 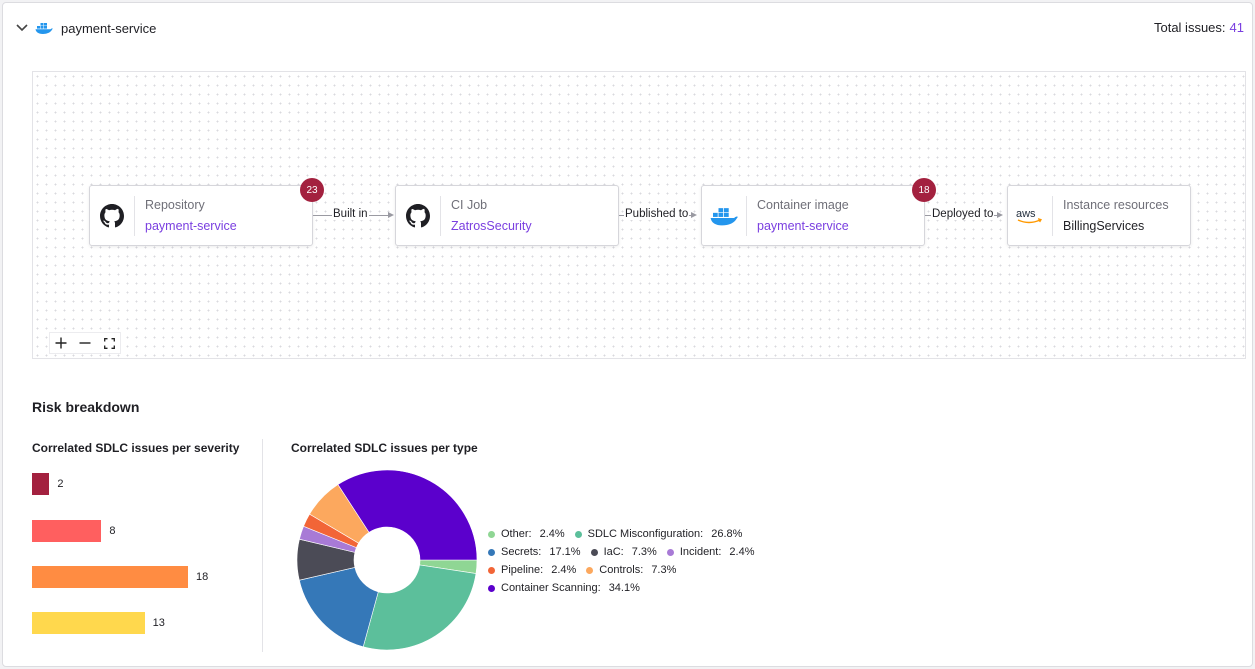 What do you see at coordinates (522, 570) in the screenshot?
I see `legend-label: Pipeline:` at bounding box center [522, 570].